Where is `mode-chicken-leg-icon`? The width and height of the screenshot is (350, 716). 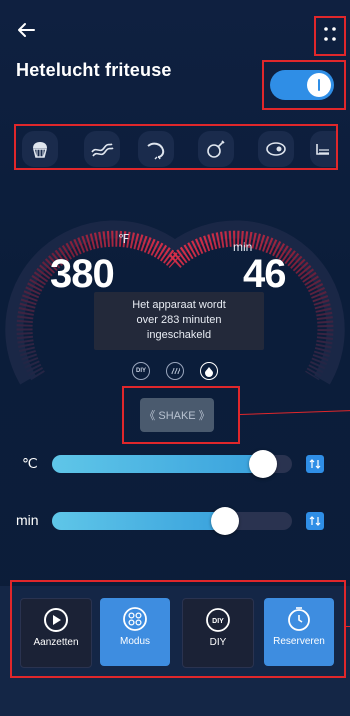 mode-chicken-leg-icon is located at coordinates (216, 149).